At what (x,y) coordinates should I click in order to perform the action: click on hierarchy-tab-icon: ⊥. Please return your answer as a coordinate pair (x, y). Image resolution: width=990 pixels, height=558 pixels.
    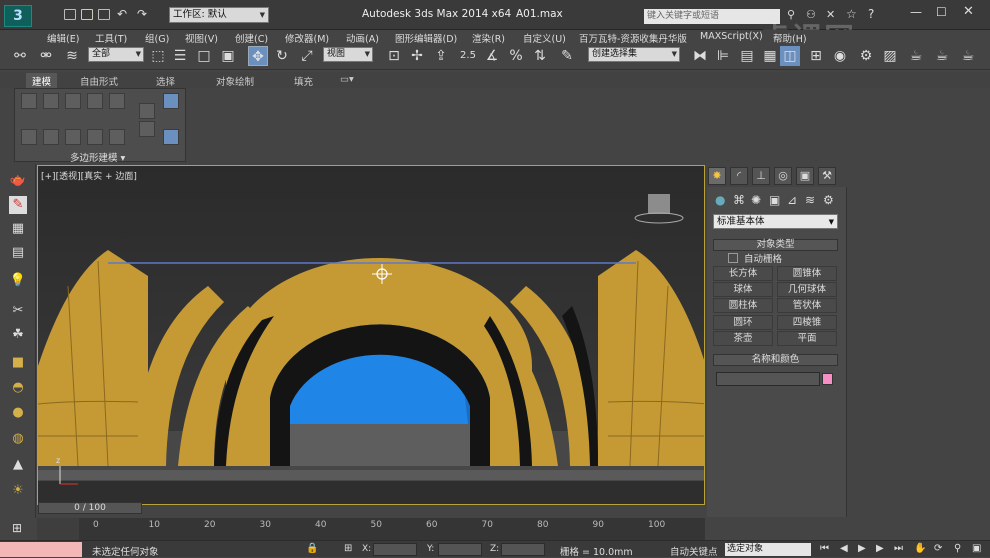
    Looking at the image, I should click on (761, 176).